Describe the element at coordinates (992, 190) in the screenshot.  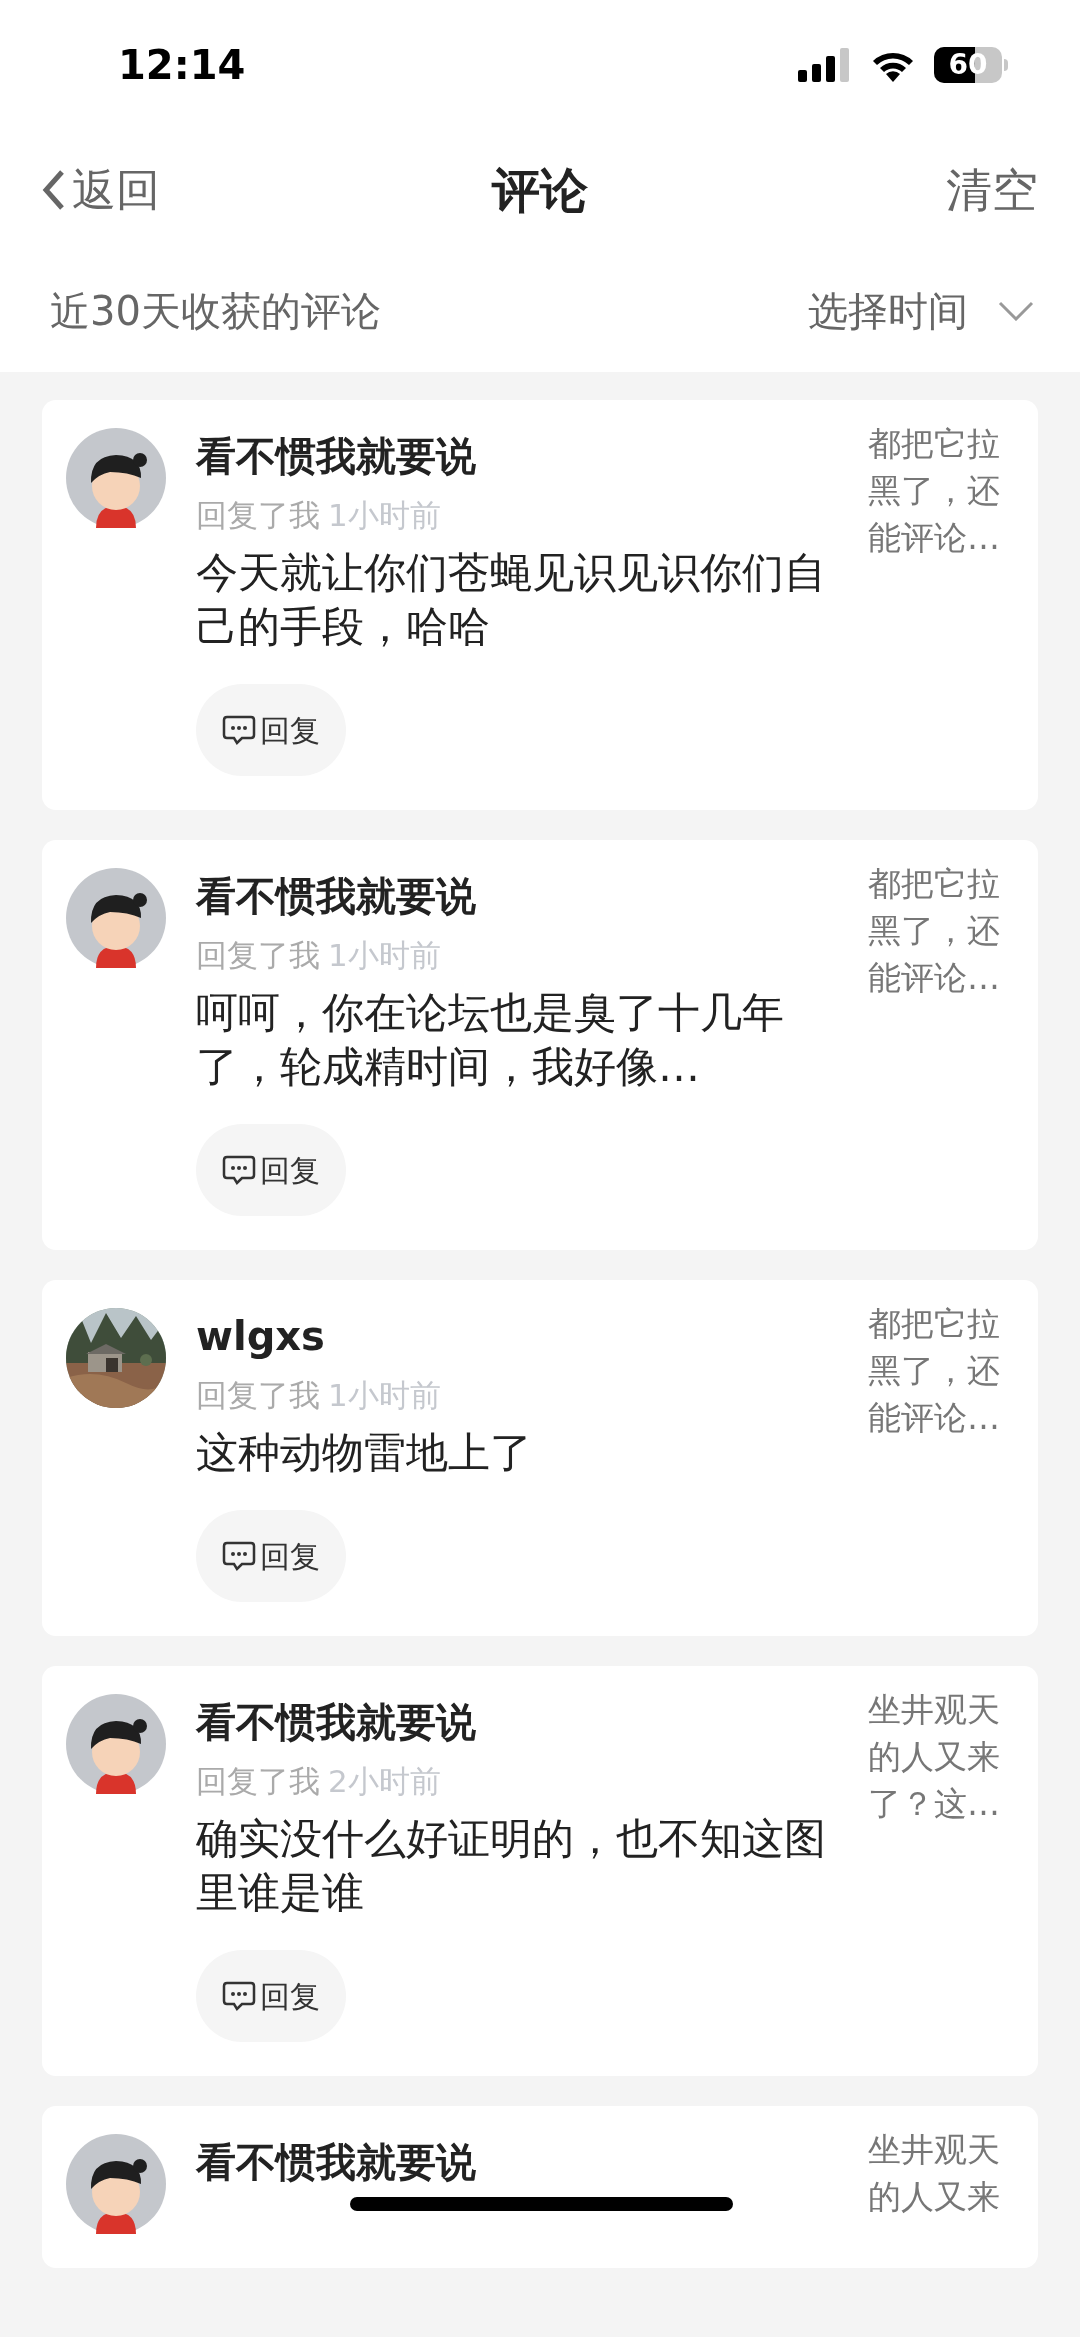
I see `clear-button: 清空` at that location.